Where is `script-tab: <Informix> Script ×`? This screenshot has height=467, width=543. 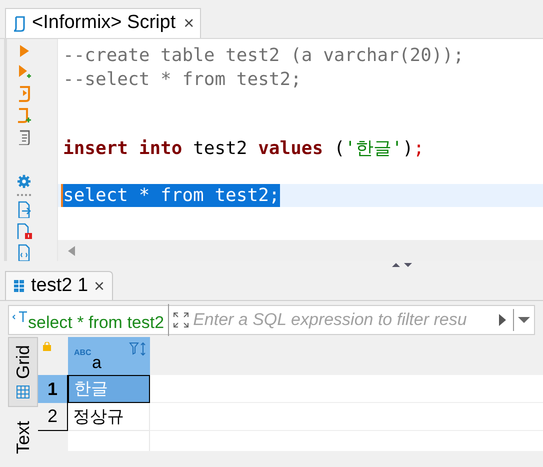 script-tab: <Informix> Script × is located at coordinates (103, 23).